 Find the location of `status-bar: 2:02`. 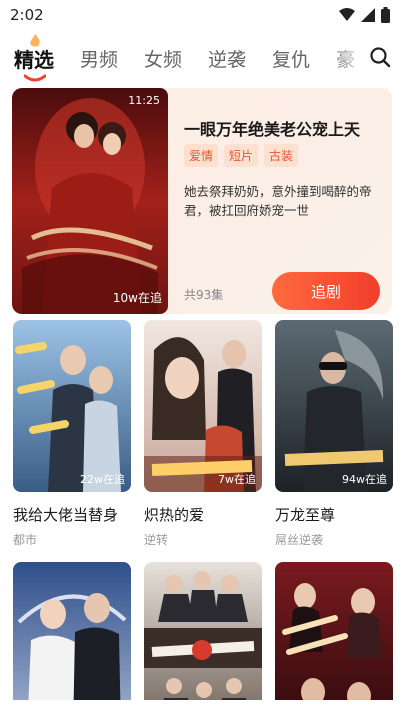

status-bar: 2:02 is located at coordinates (202, 15).